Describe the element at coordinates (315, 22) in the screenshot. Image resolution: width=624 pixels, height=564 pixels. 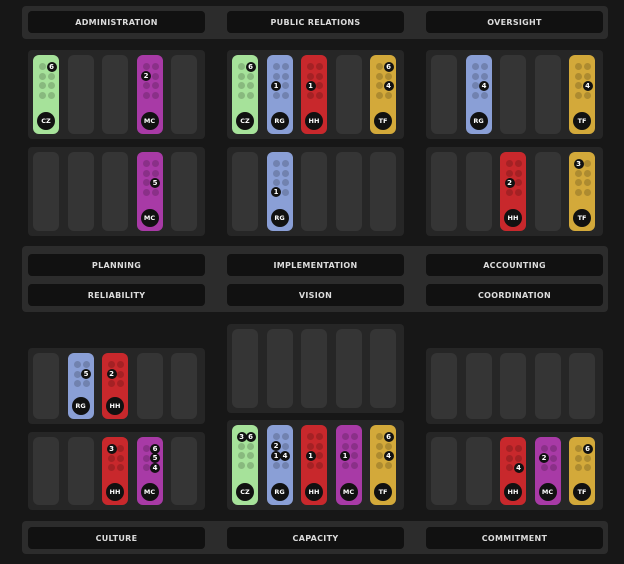
I see `category-label-public-relations: Public Relations` at that location.